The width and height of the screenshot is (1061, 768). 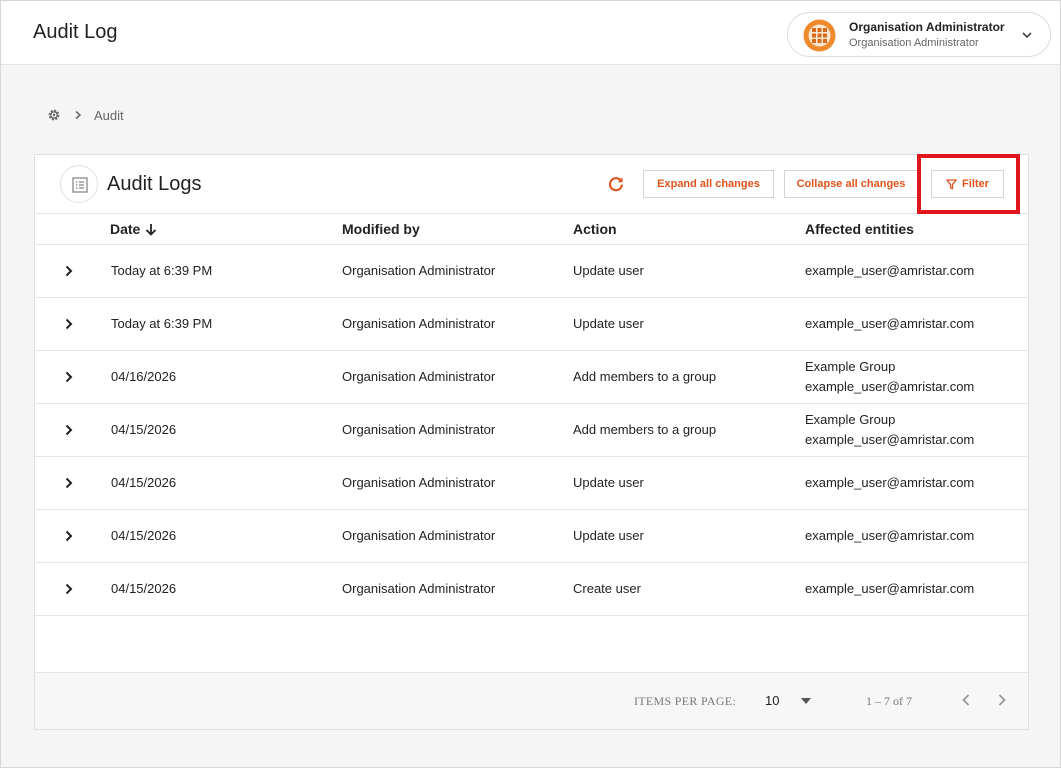 I want to click on filter-label: Filter, so click(x=975, y=184).